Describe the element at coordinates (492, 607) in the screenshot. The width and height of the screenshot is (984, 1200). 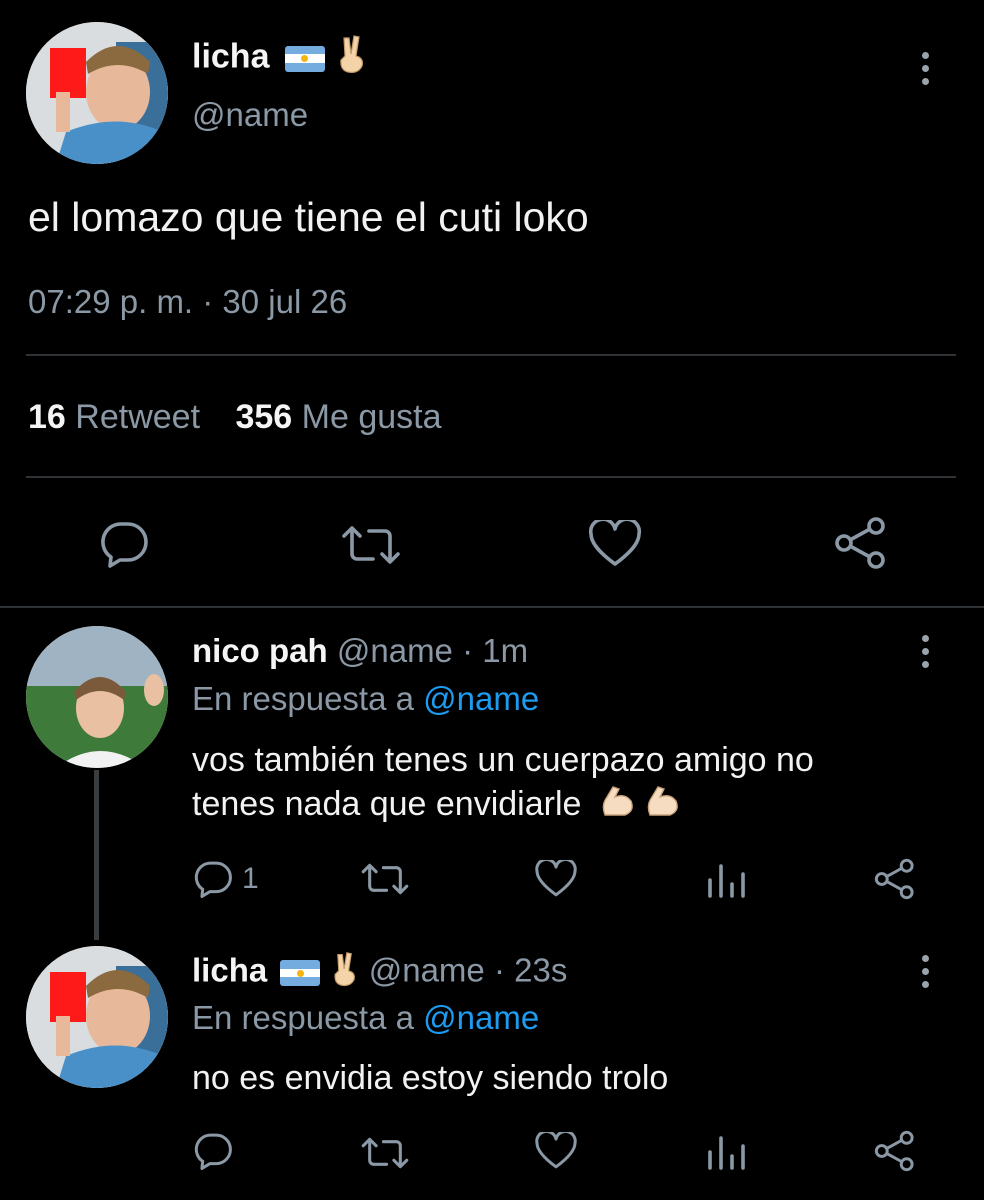
I see `section-divider` at that location.